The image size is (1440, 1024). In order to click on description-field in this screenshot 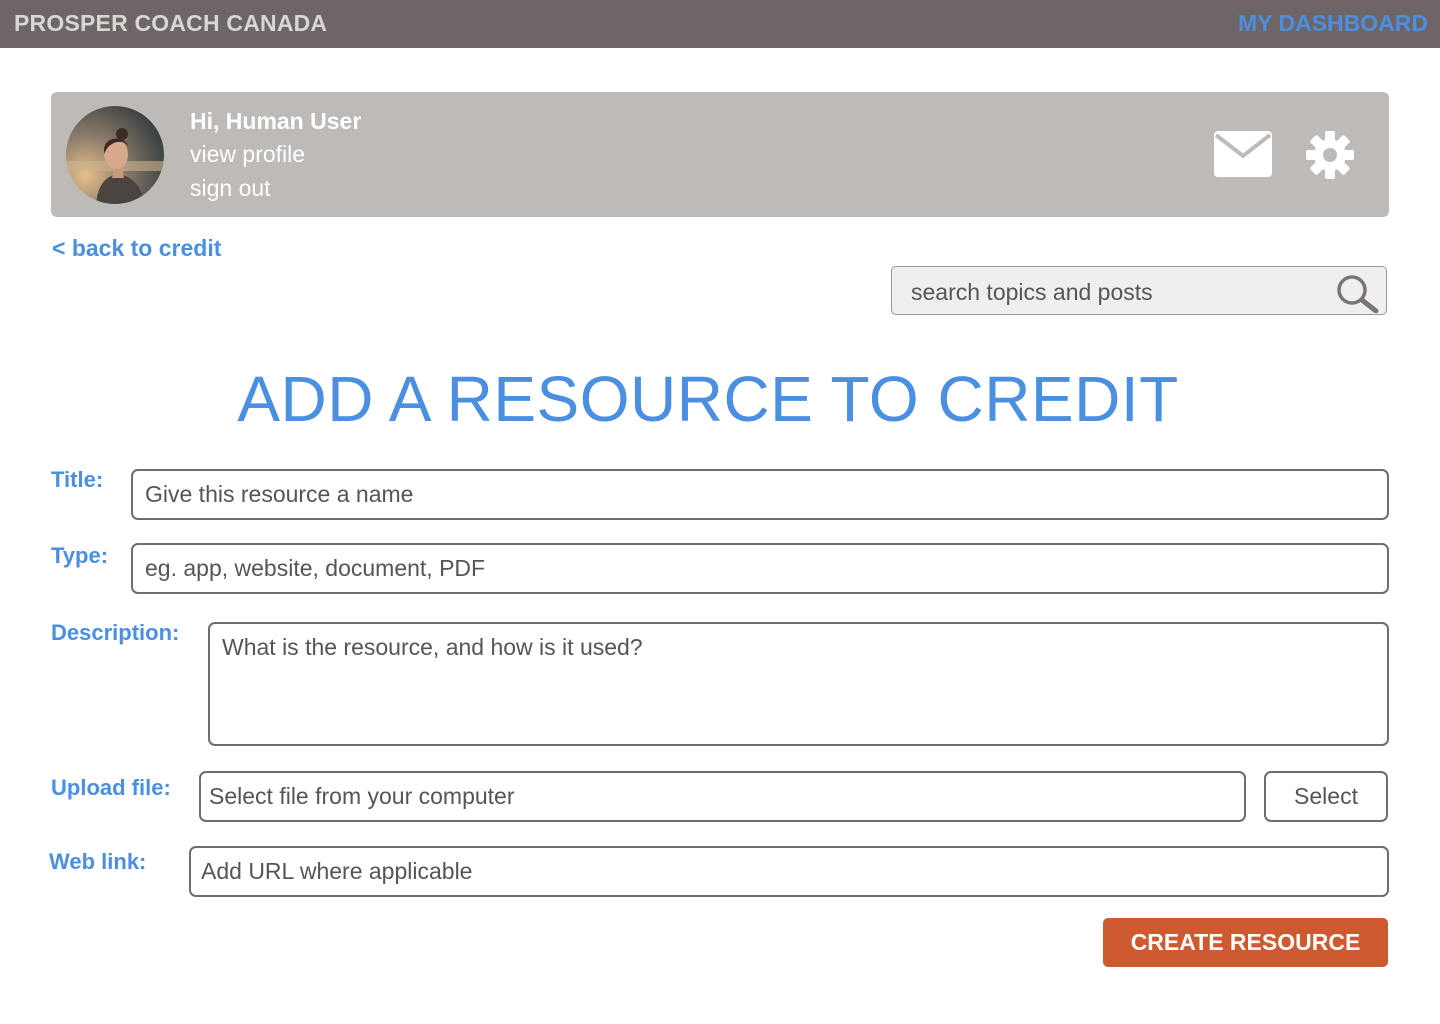, I will do `click(798, 684)`.